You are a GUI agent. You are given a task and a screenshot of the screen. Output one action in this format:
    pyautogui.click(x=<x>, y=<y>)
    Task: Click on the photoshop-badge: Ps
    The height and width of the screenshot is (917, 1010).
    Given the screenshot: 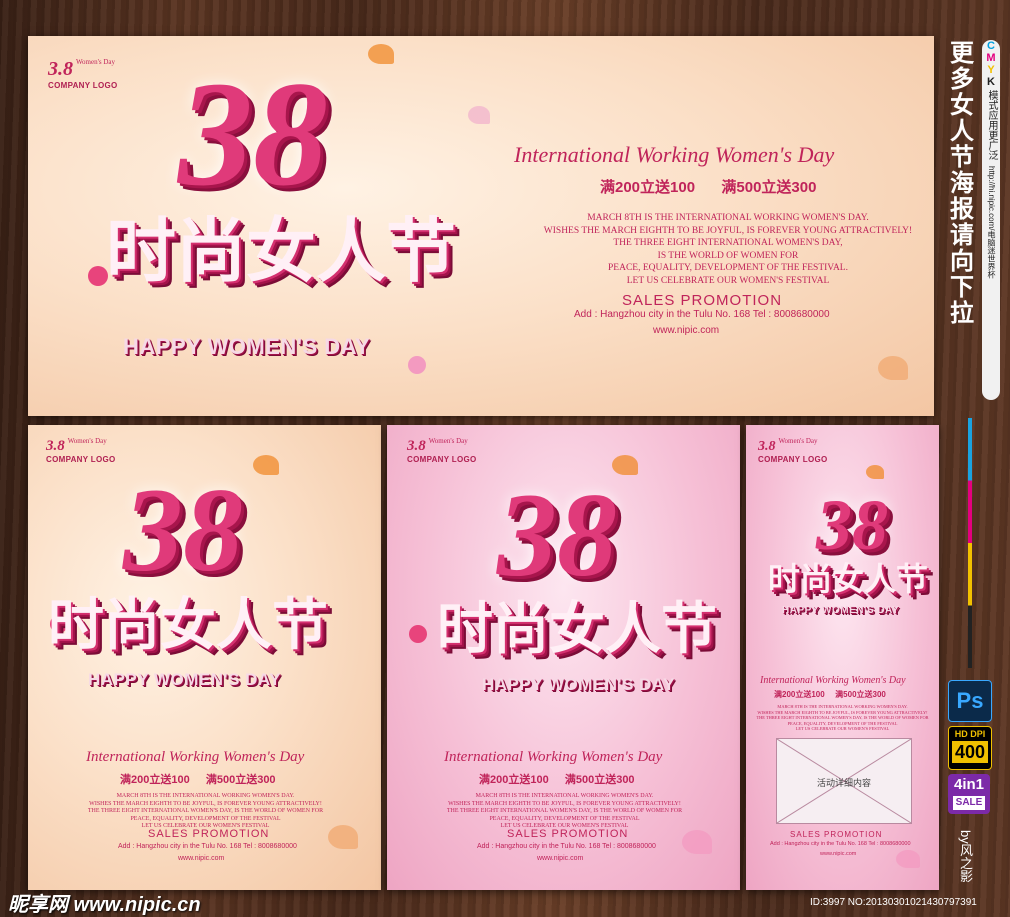 What is the action you would take?
    pyautogui.click(x=970, y=701)
    